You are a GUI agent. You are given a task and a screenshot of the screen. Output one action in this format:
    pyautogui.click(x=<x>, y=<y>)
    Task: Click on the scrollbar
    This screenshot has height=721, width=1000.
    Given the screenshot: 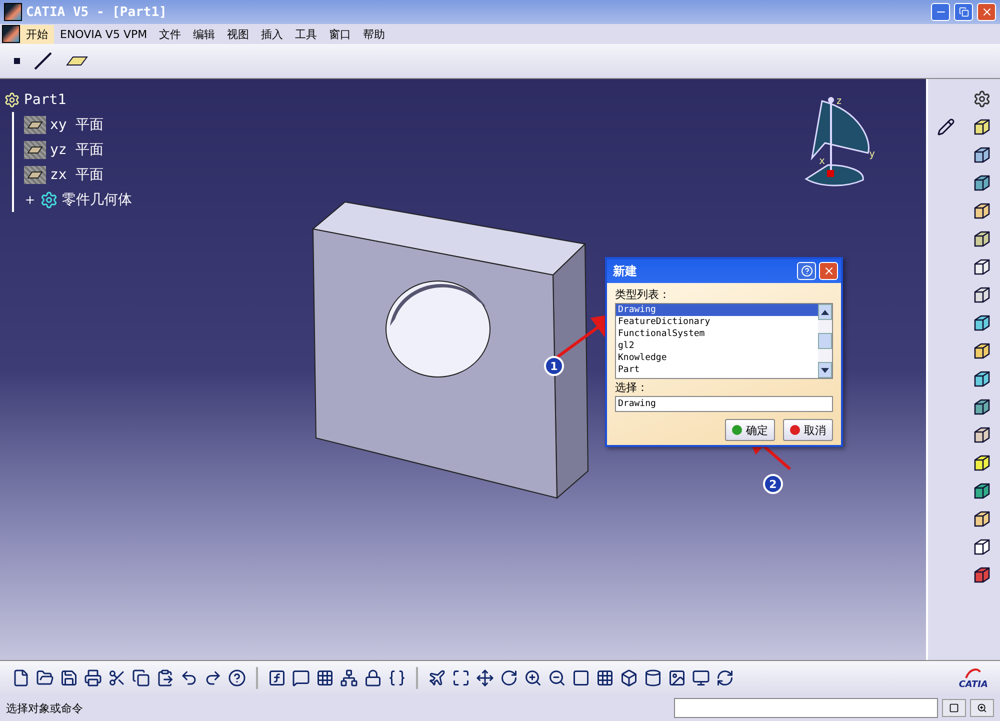 What is the action you would take?
    pyautogui.click(x=825, y=341)
    